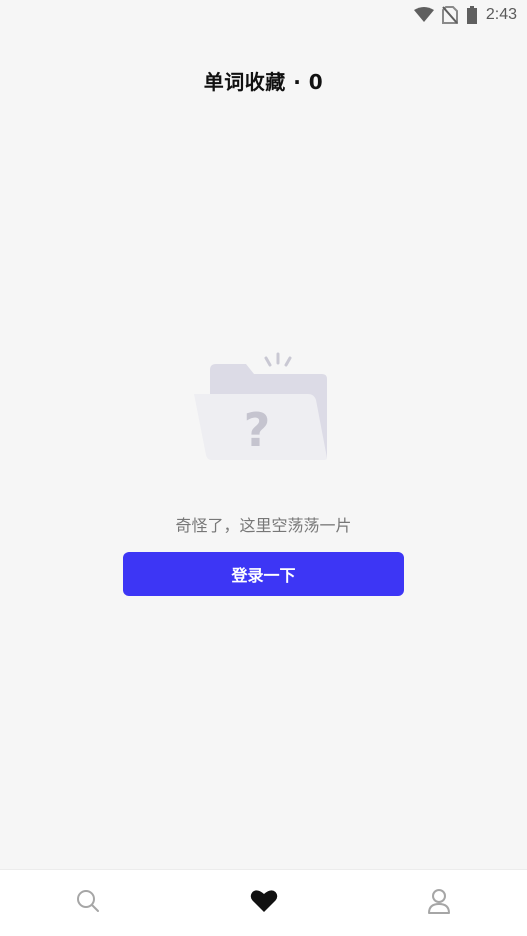  I want to click on user-icon, so click(439, 903).